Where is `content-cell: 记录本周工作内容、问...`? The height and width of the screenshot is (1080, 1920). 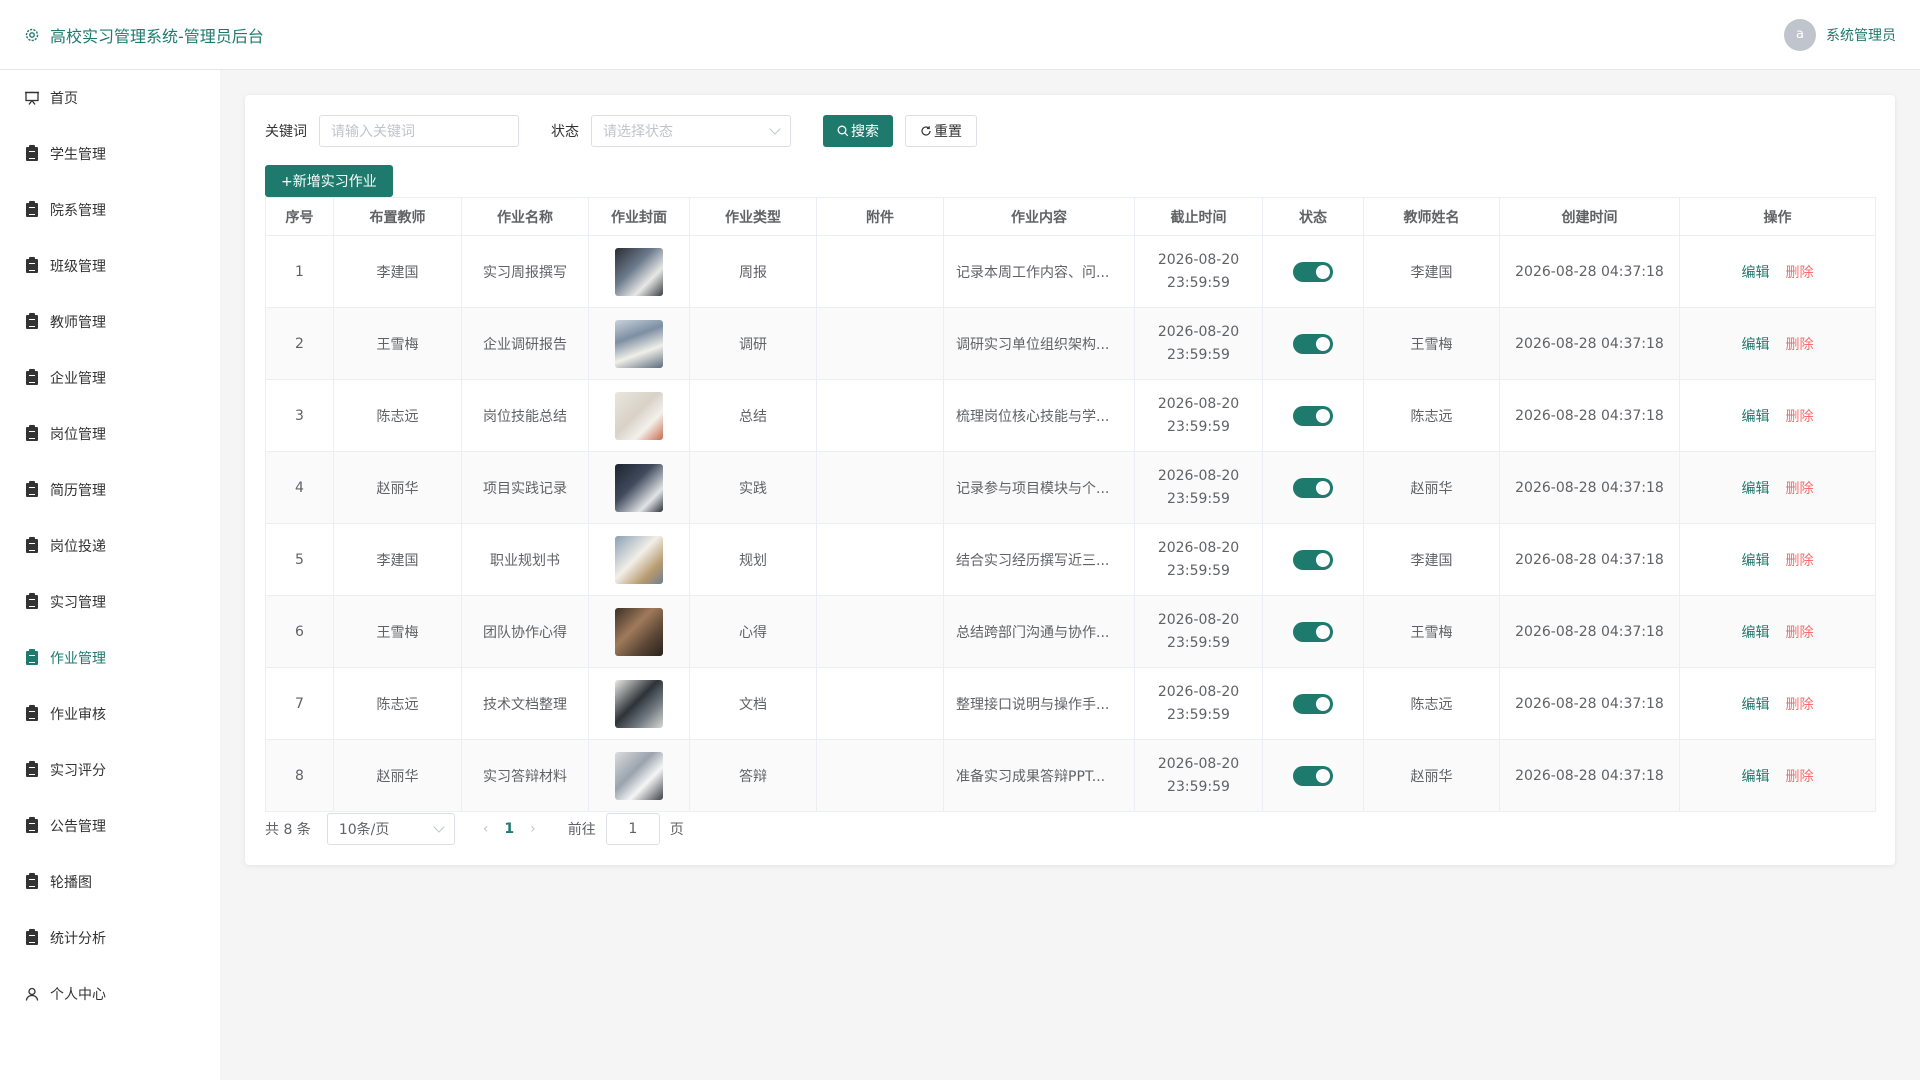
content-cell: 记录本周工作内容、问... is located at coordinates (1039, 271).